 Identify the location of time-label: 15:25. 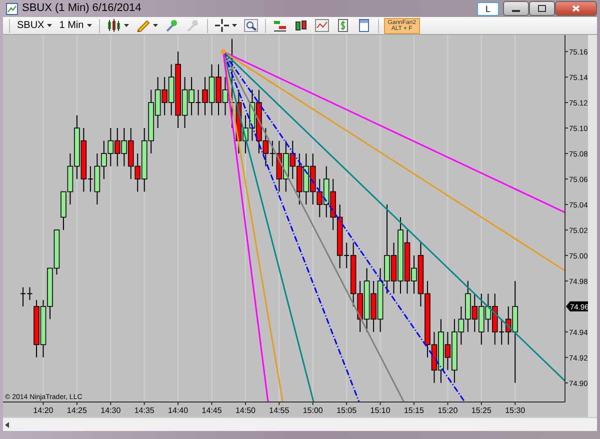
(481, 410).